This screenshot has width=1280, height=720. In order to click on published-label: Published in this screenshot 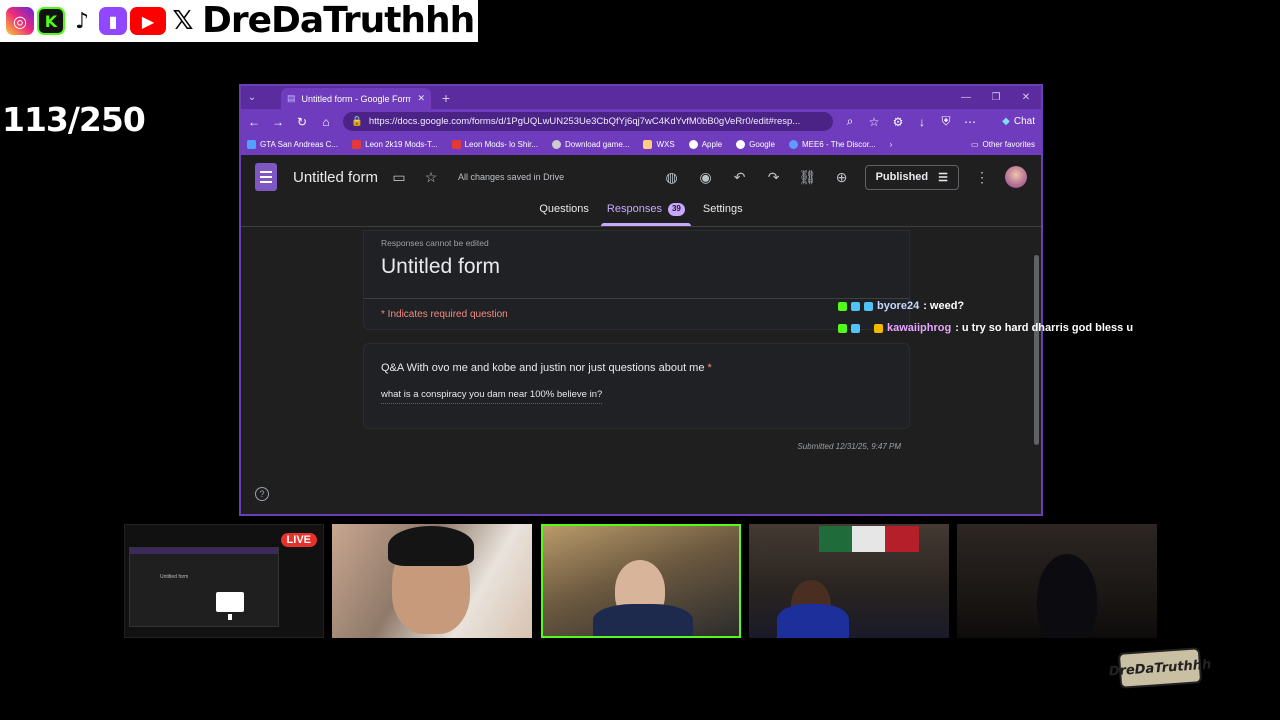, I will do `click(902, 176)`.